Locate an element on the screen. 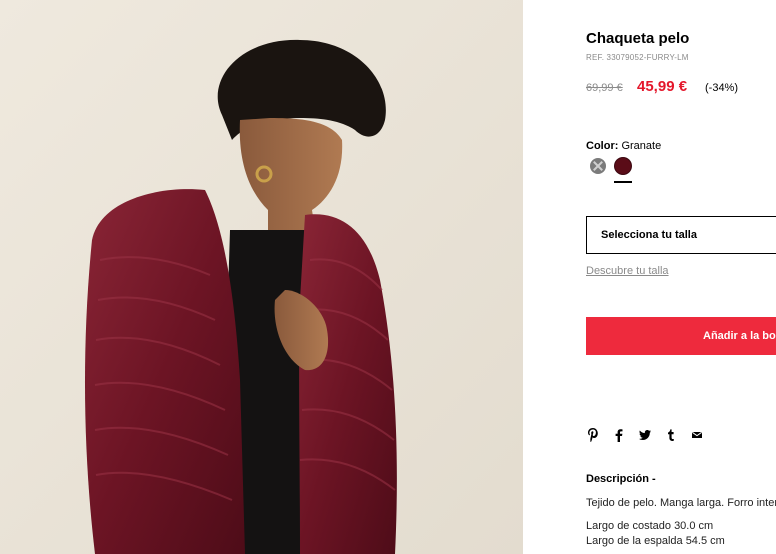  color-swatch-granate is located at coordinates (623, 166).